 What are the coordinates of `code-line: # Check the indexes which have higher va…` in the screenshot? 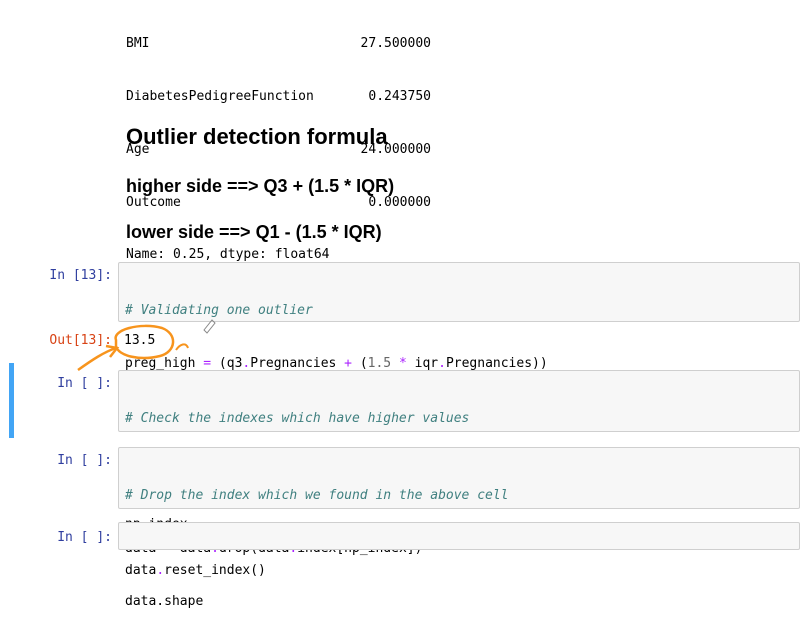 It's located at (297, 419).